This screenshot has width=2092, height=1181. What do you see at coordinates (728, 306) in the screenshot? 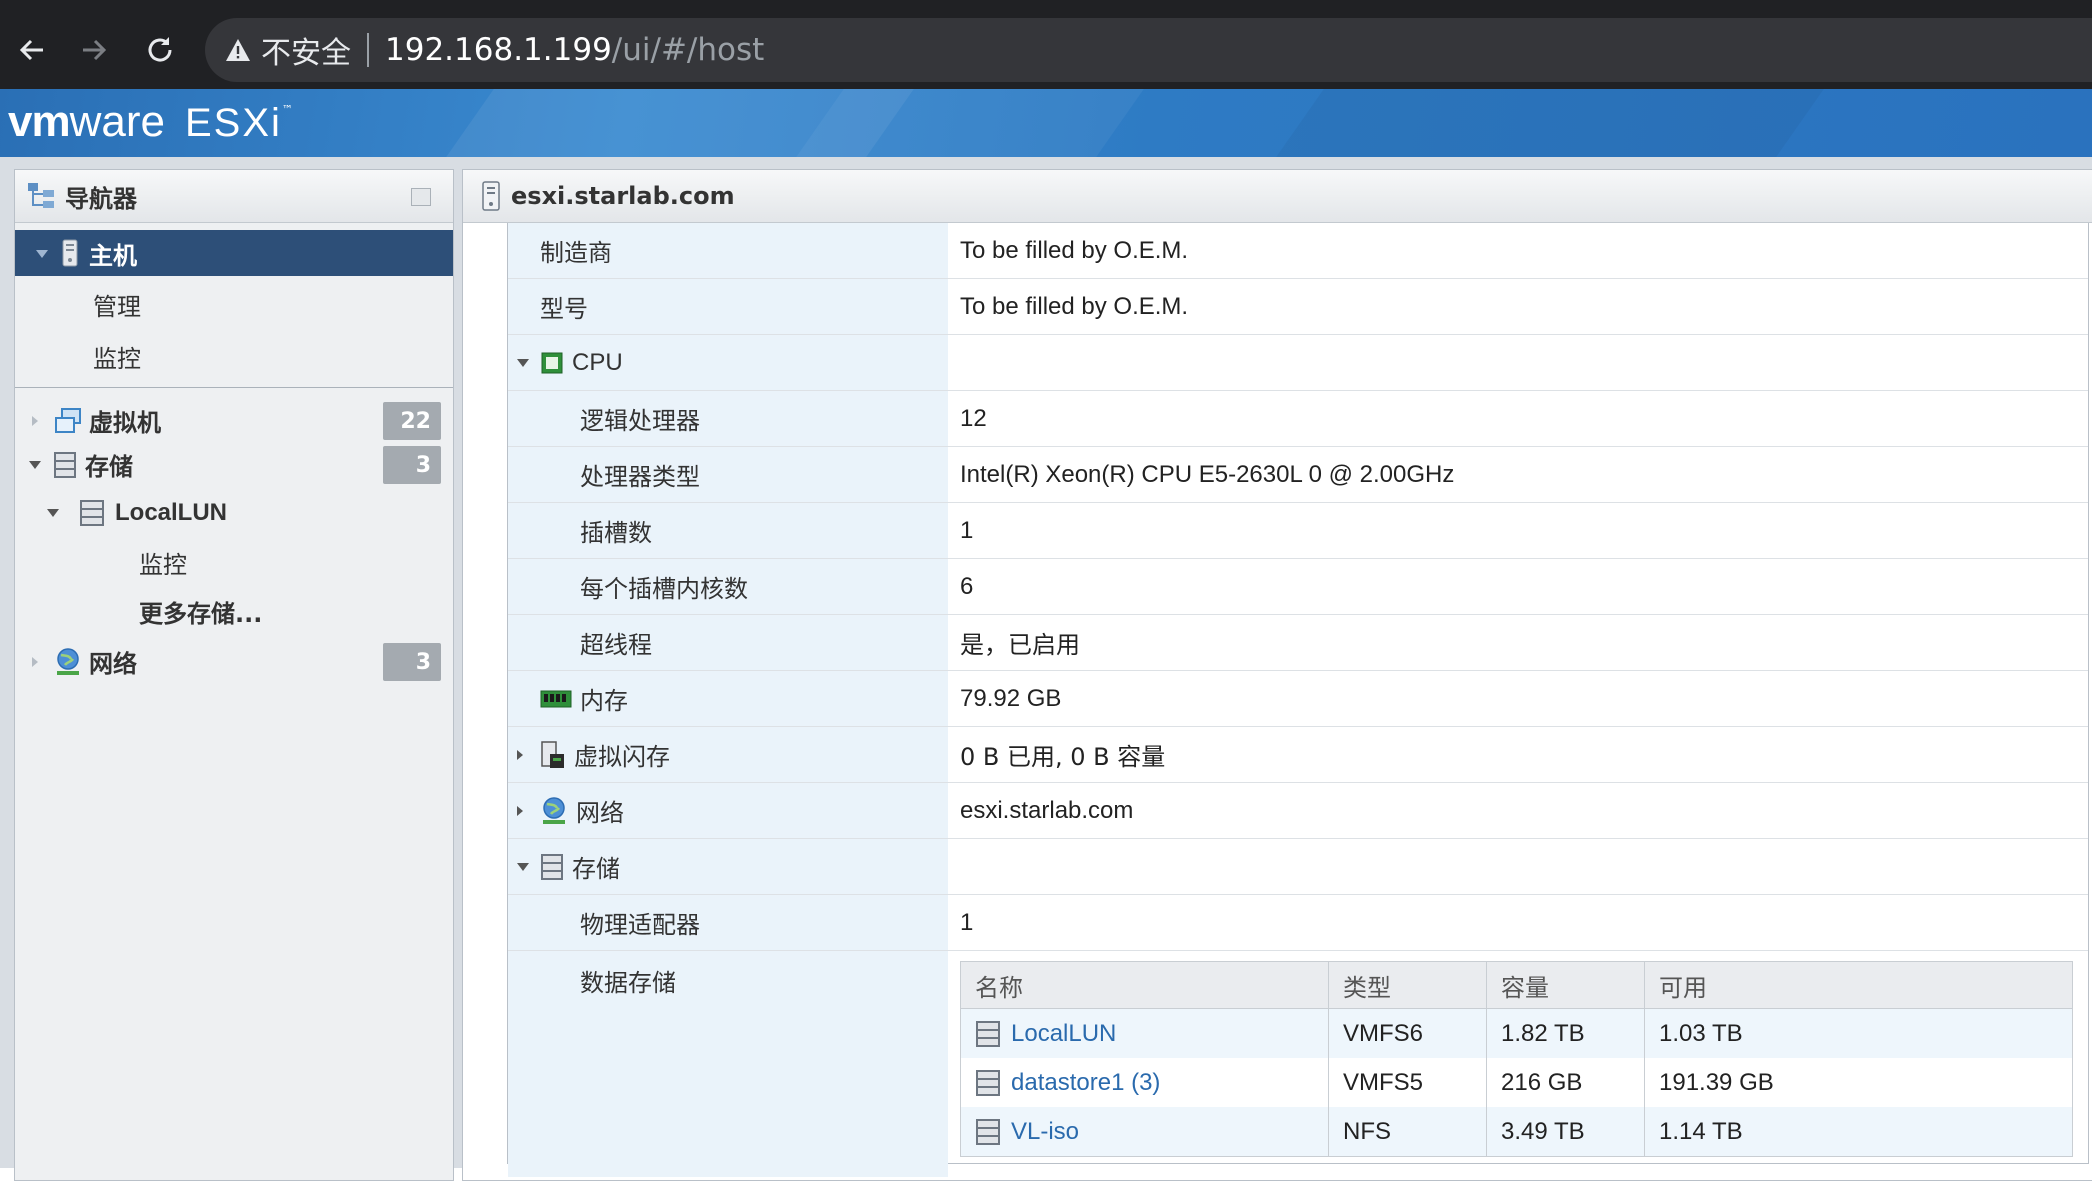
I see `property-key: 型号` at bounding box center [728, 306].